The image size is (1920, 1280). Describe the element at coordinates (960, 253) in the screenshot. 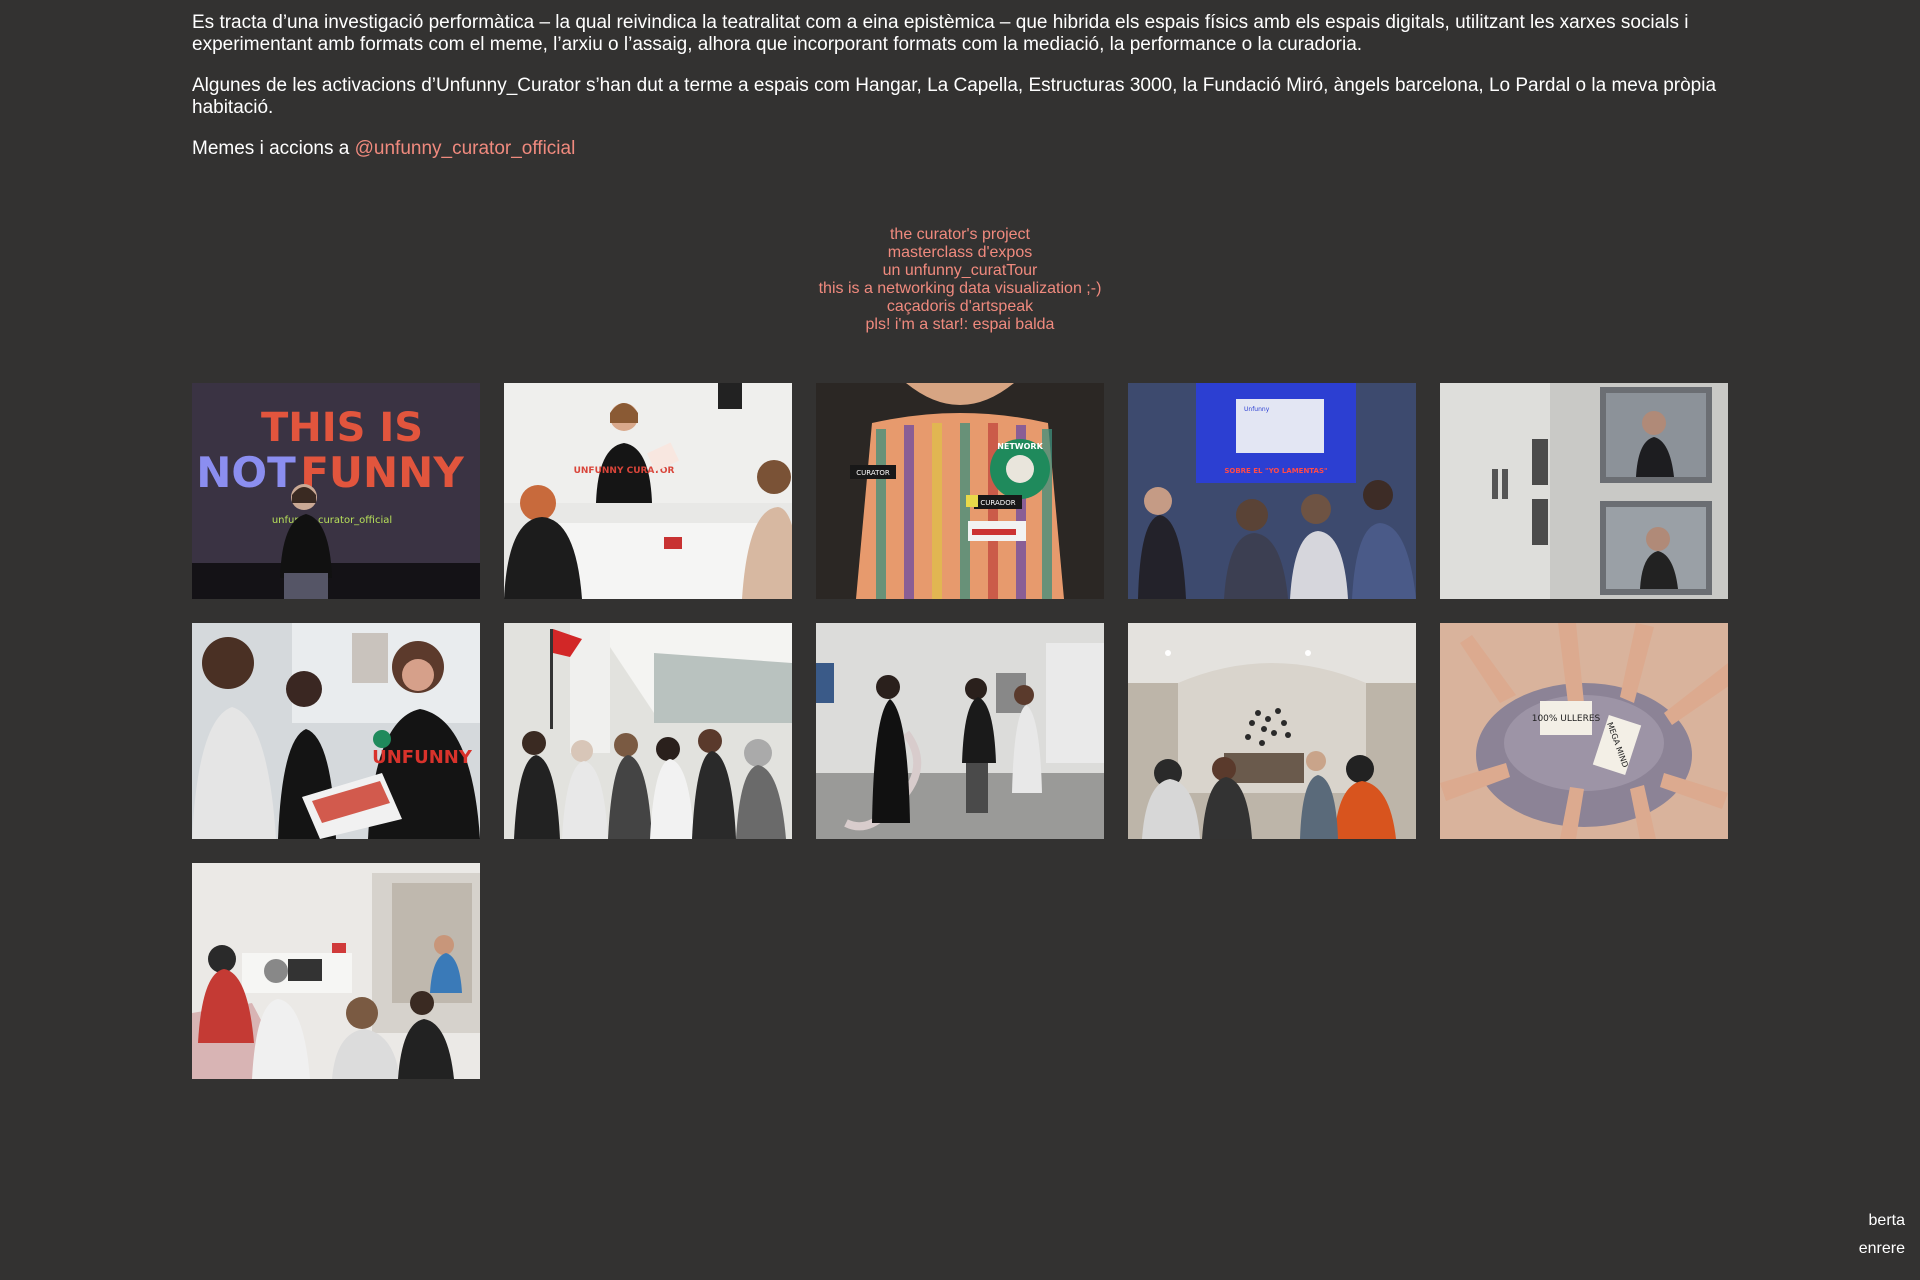

I see `project-link-masterclass: masterclass d'expos` at that location.